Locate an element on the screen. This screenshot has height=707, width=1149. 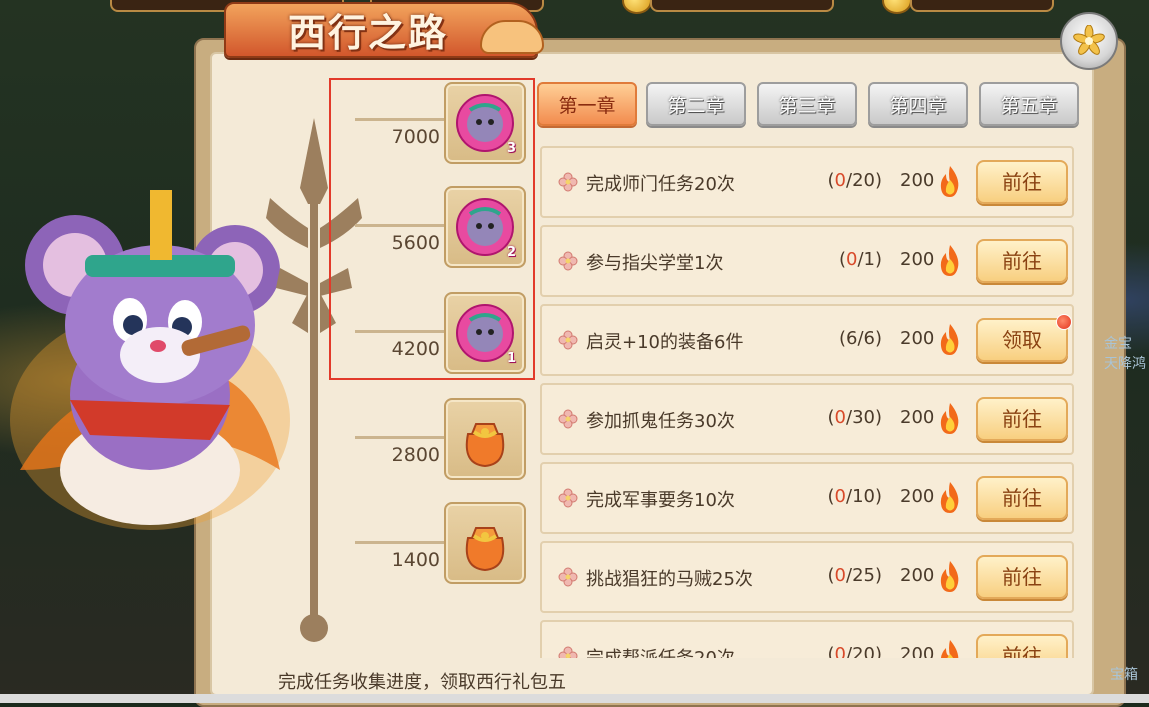
task-progress-total: /25) is located at coordinates (864, 575).